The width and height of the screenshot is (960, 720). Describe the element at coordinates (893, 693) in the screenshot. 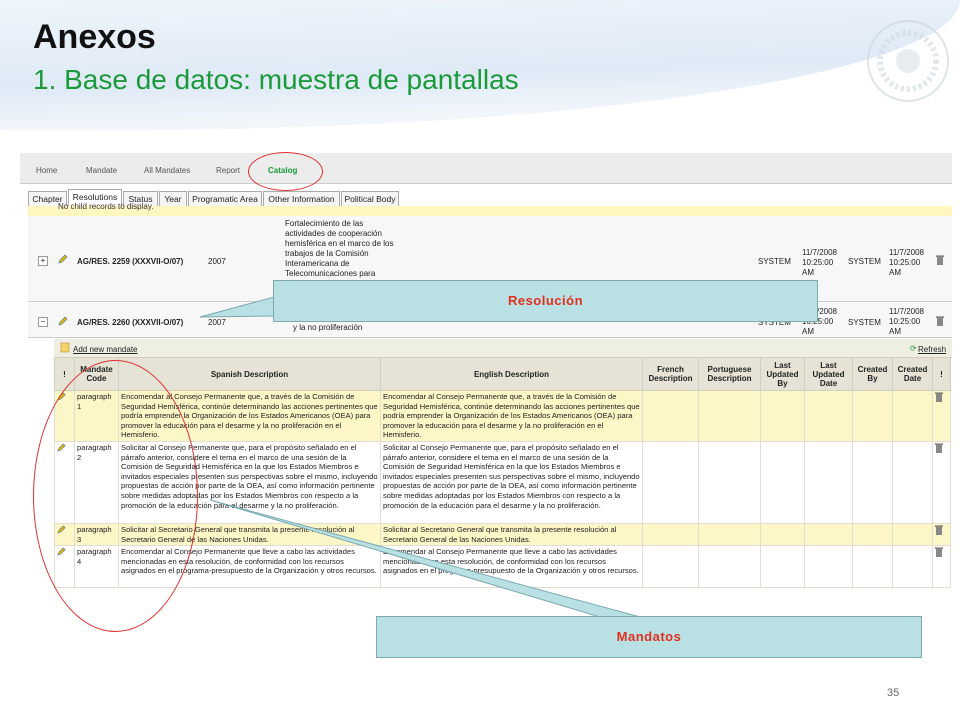

I see `page-number: 35` at that location.